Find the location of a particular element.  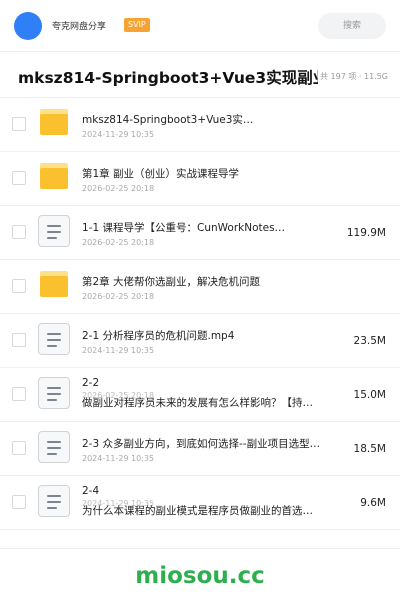

search-input: 搜索 is located at coordinates (352, 26).